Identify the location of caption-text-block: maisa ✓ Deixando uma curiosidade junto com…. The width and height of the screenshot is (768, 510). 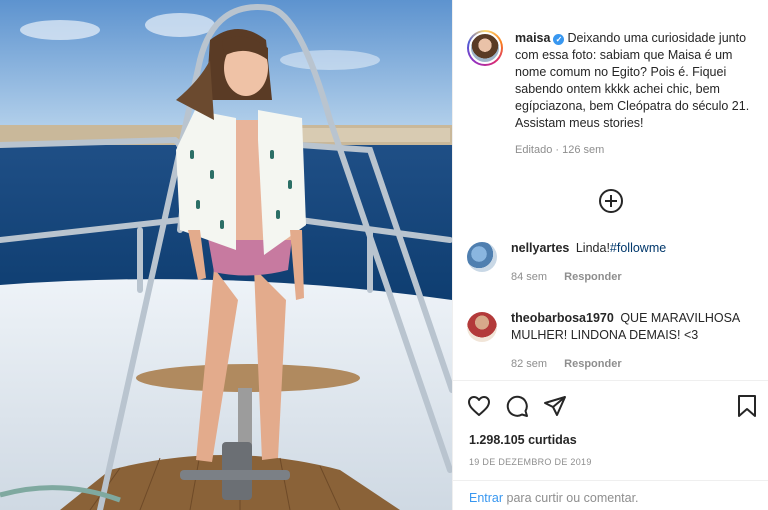
(637, 94).